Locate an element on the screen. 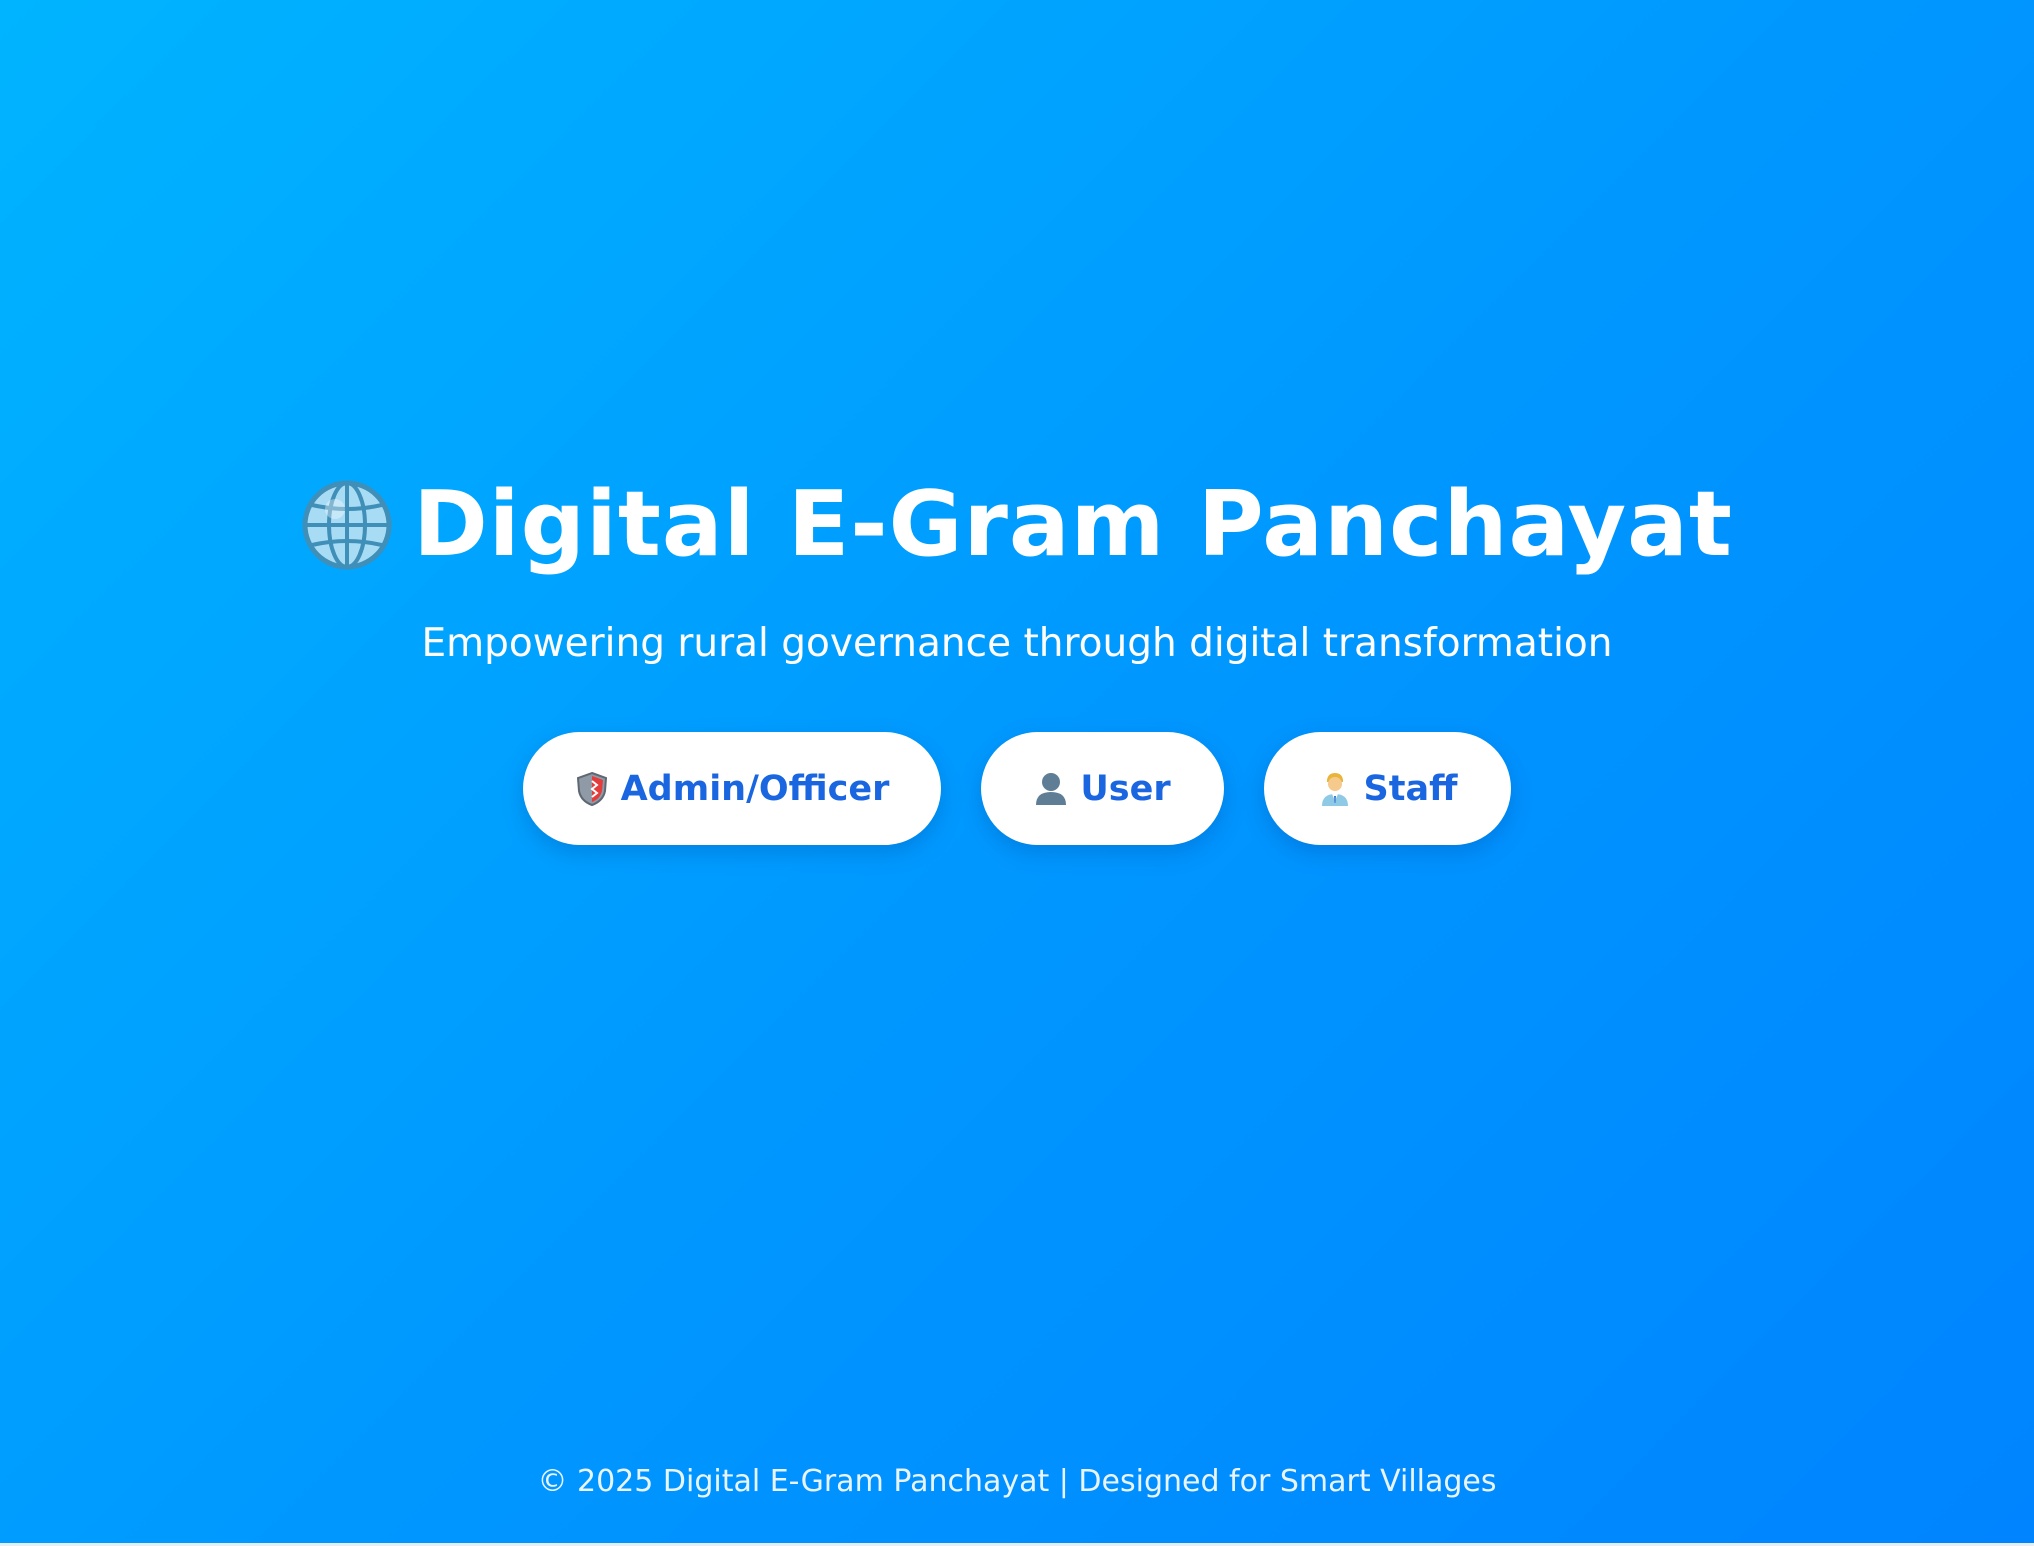  page-title: Digital E-Gram Panchayat is located at coordinates (1017, 525).